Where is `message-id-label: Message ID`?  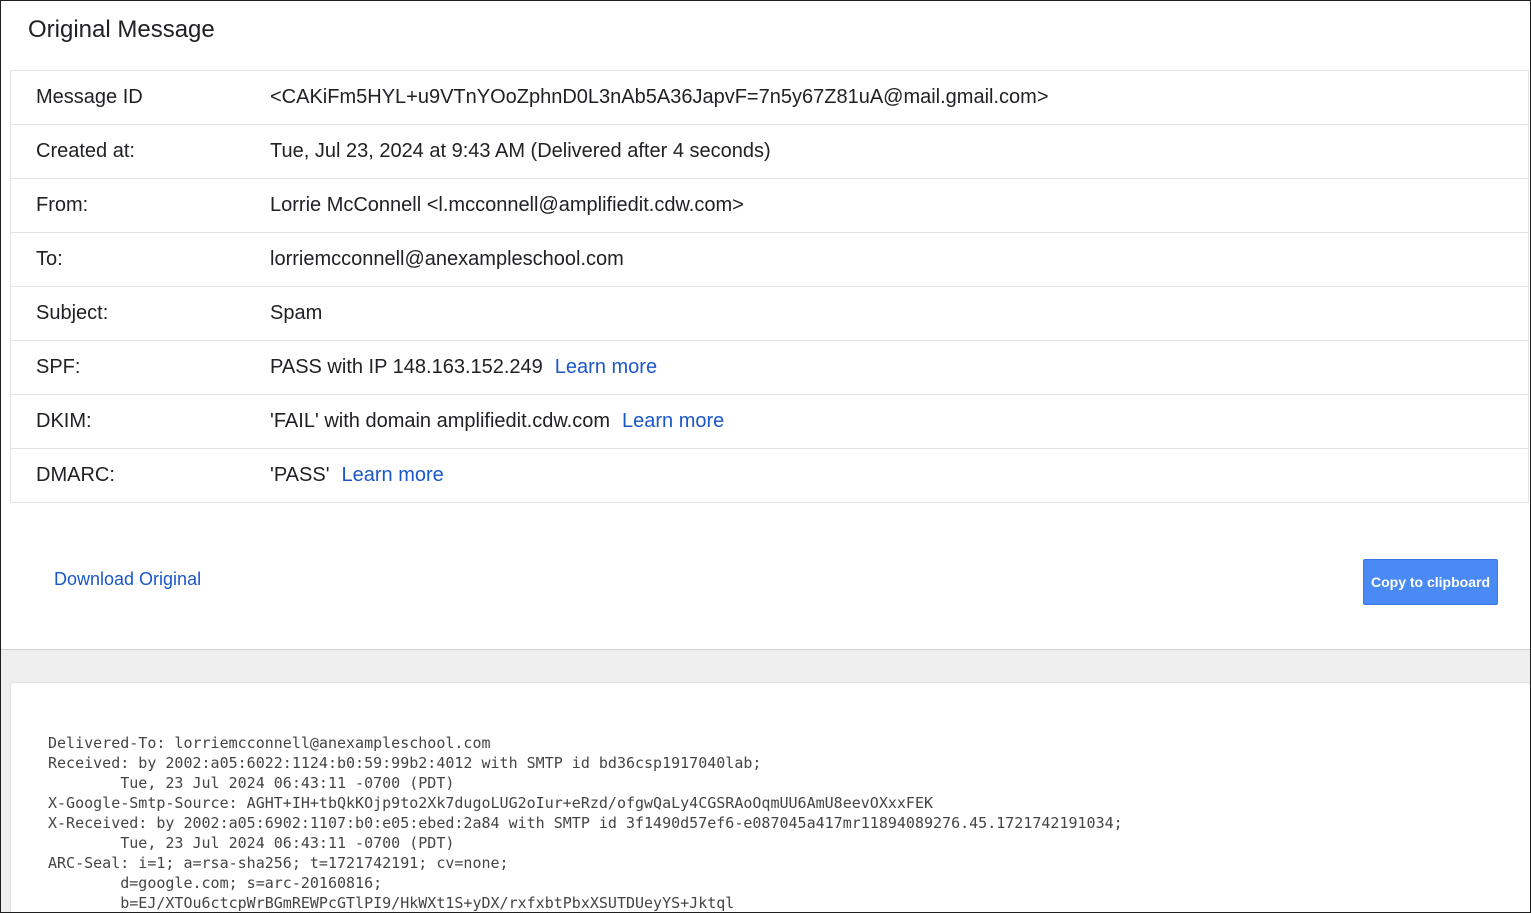 message-id-label: Message ID is located at coordinates (140, 97).